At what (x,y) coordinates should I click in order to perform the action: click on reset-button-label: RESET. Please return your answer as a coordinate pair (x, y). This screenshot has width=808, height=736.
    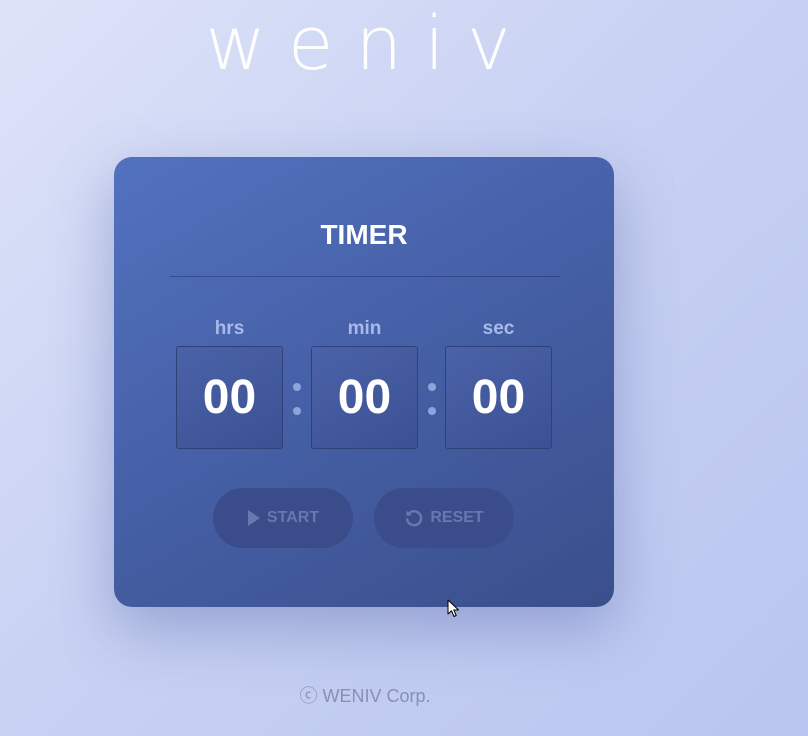
    Looking at the image, I should click on (457, 517).